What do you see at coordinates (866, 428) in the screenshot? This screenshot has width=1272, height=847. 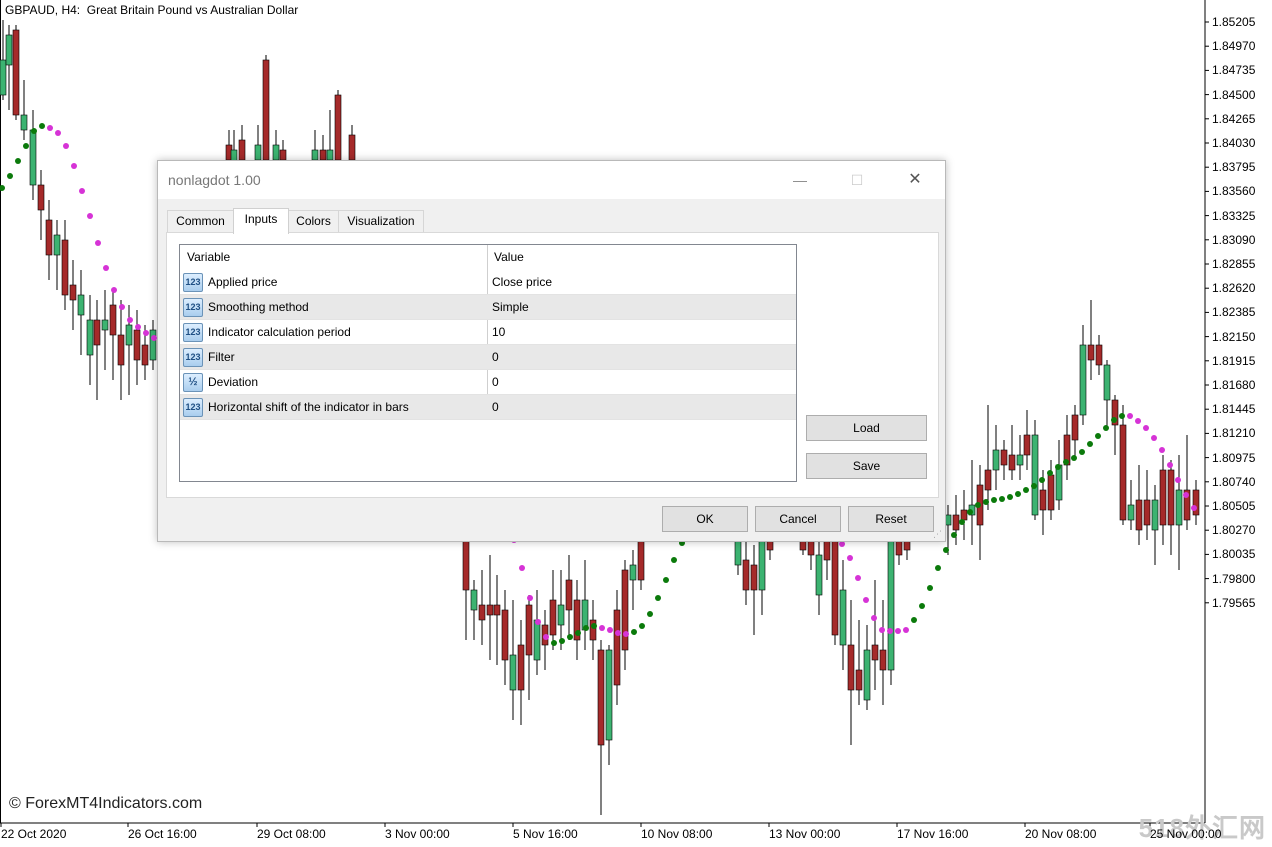 I see `load-button: Load` at bounding box center [866, 428].